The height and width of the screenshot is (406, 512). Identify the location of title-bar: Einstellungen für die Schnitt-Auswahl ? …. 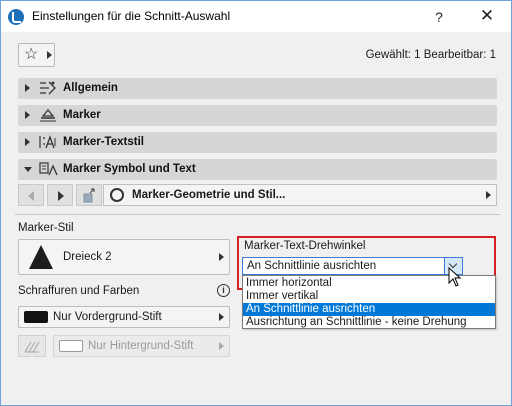
(256, 16).